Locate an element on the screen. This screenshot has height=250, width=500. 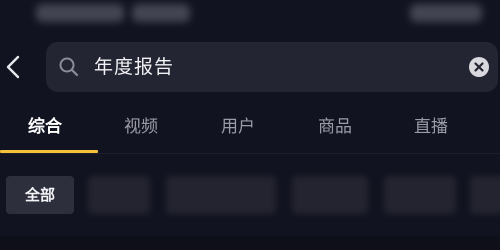
tab-videos: 视频 is located at coordinates (141, 127).